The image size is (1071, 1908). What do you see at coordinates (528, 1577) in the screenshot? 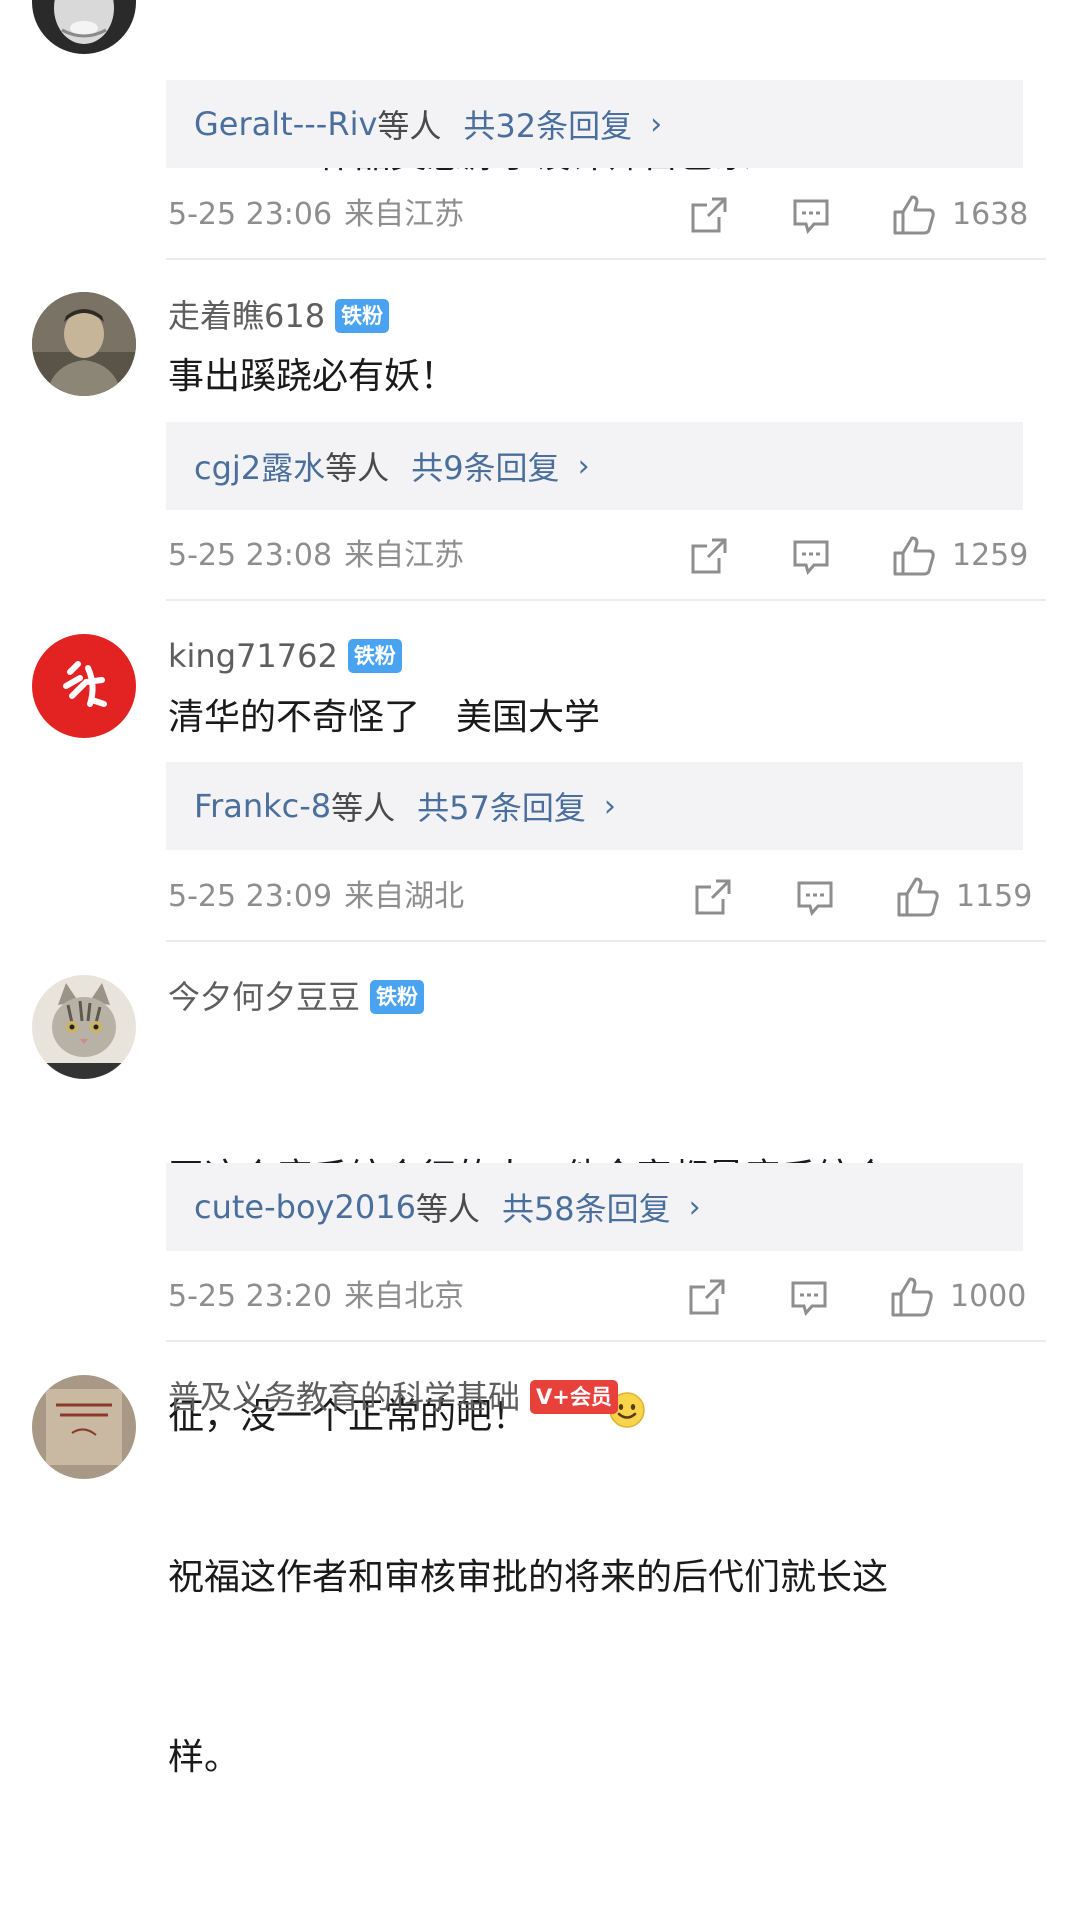
I see `comment-text-line: 祝福这作者和审核审批的将来的后代们就长这` at bounding box center [528, 1577].